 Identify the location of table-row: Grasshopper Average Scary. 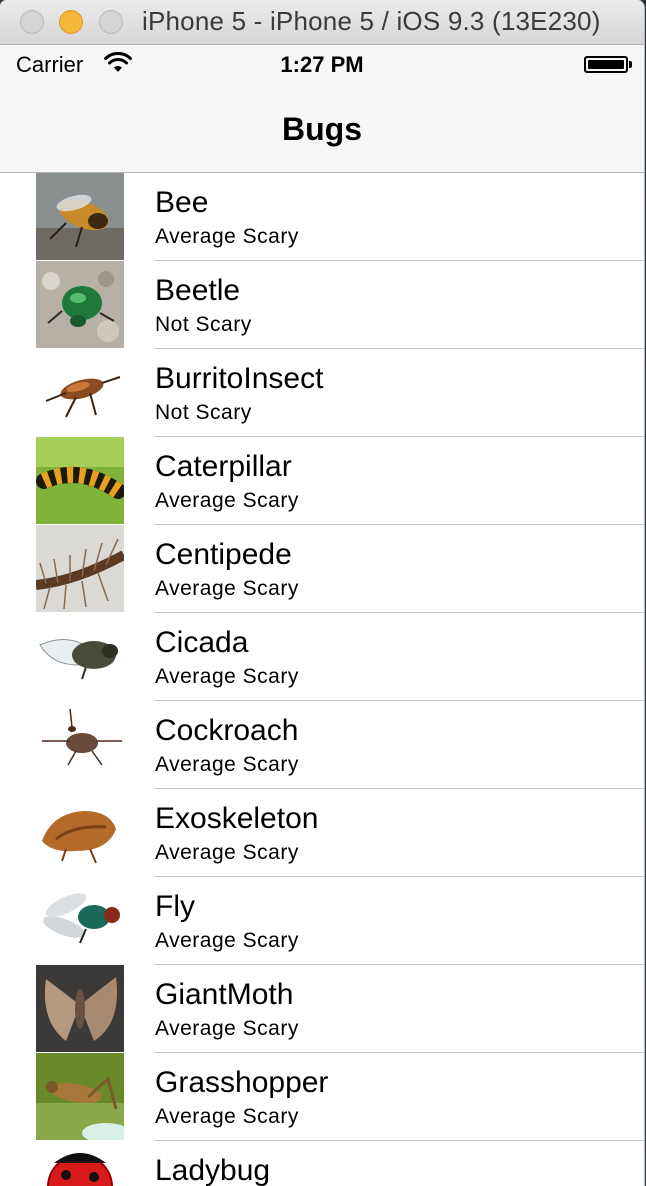
(322, 1097).